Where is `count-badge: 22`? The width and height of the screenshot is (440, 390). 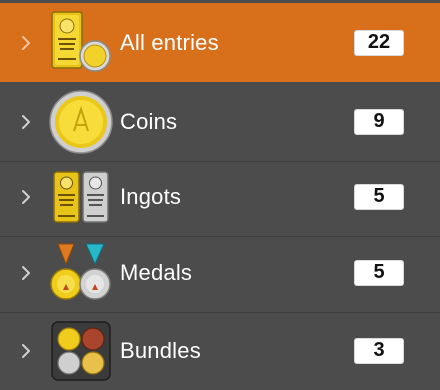 count-badge: 22 is located at coordinates (379, 42).